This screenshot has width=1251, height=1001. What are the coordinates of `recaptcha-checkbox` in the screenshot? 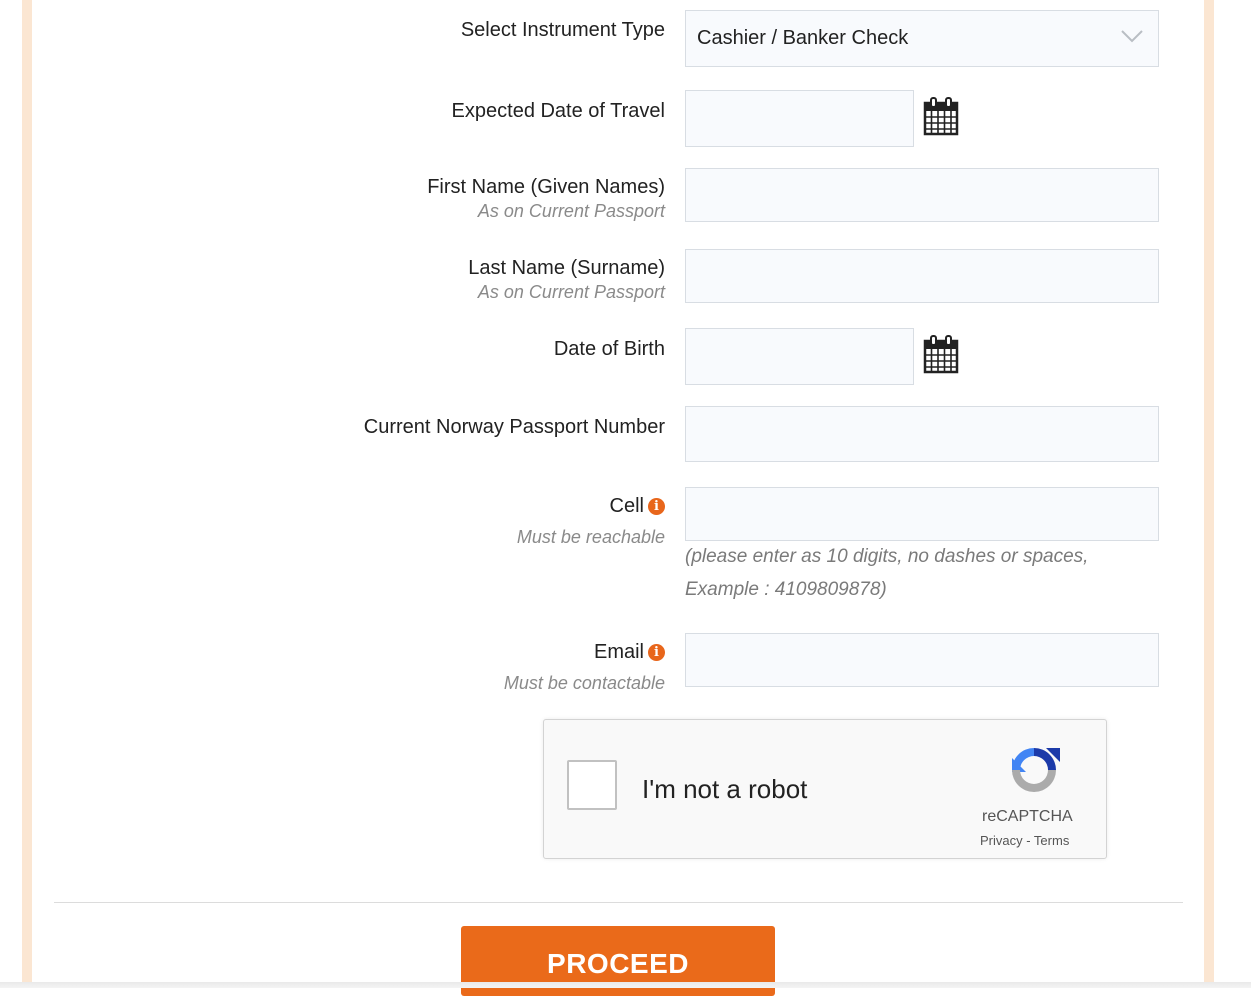 It's located at (592, 785).